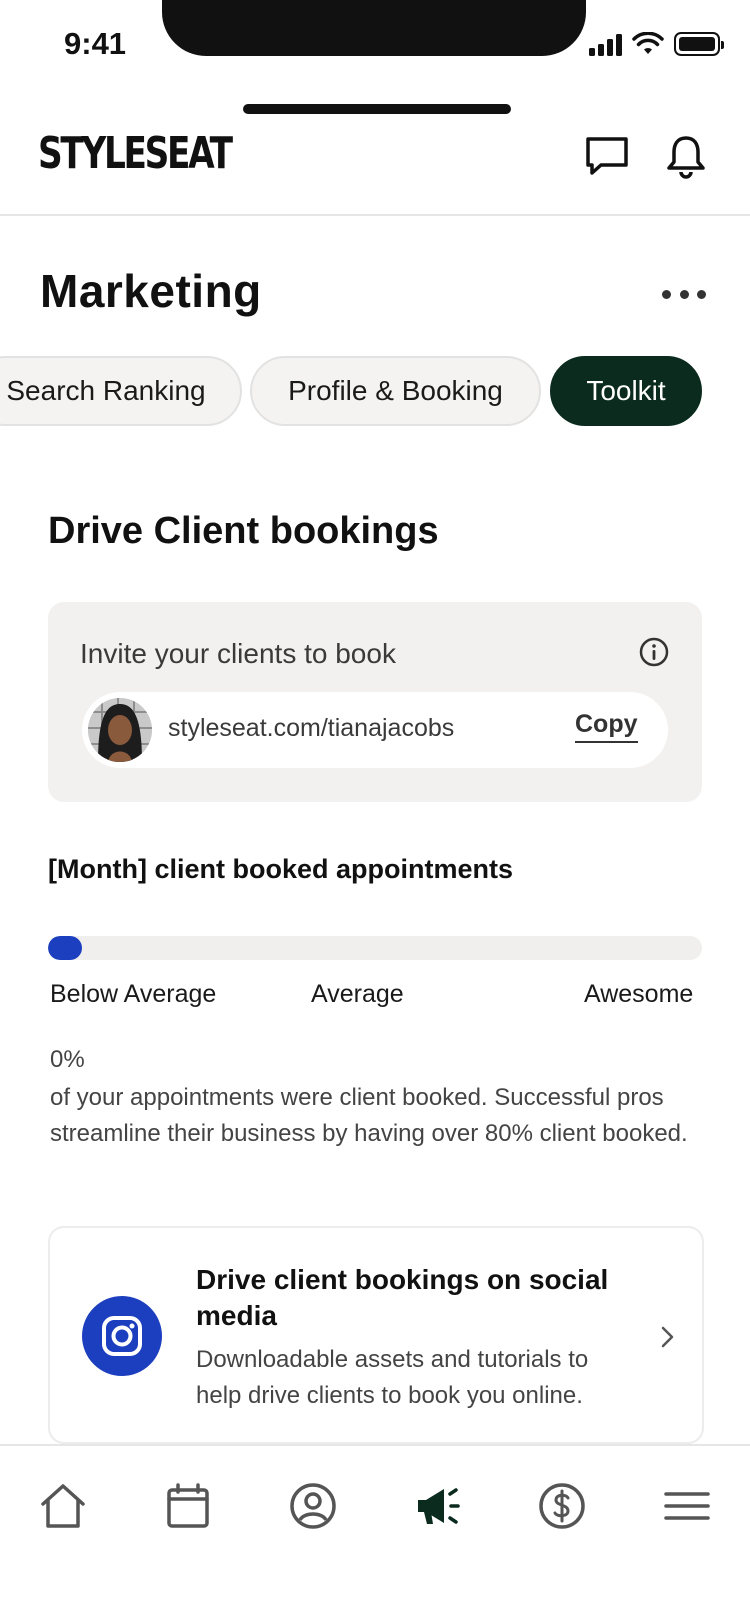 The image size is (750, 1624). Describe the element at coordinates (375, 1534) in the screenshot. I see `bottom-navigation` at that location.